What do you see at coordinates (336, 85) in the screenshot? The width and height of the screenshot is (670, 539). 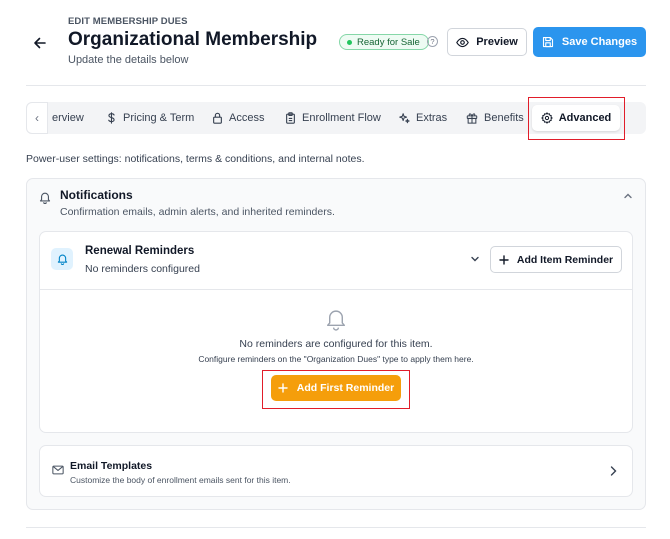 I see `header-divider` at bounding box center [336, 85].